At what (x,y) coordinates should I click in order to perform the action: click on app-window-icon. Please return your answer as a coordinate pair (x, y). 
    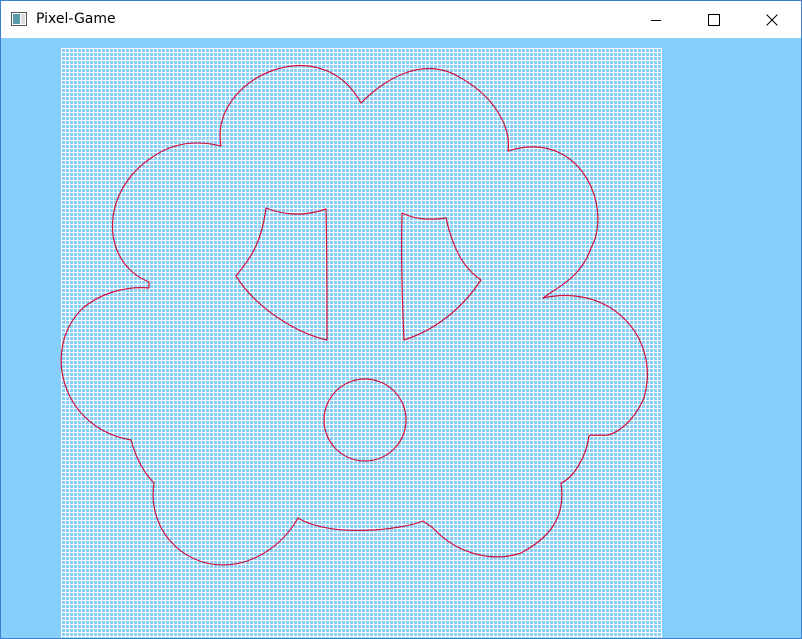
    Looking at the image, I should click on (19, 19).